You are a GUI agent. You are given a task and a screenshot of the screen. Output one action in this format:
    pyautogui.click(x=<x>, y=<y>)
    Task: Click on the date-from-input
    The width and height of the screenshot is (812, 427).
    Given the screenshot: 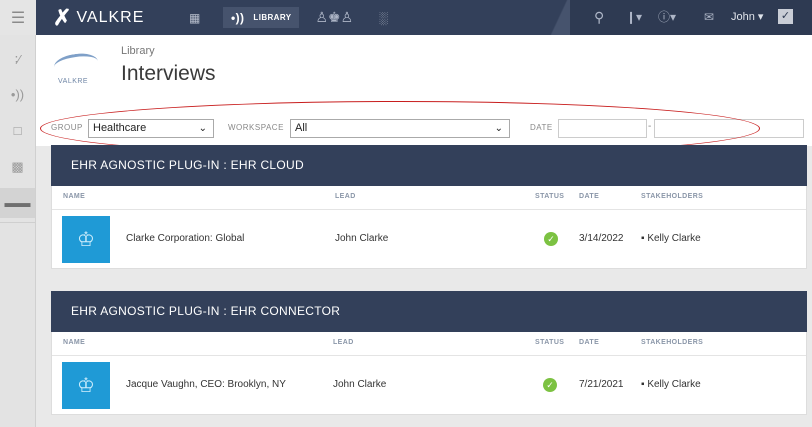 What is the action you would take?
    pyautogui.click(x=602, y=128)
    